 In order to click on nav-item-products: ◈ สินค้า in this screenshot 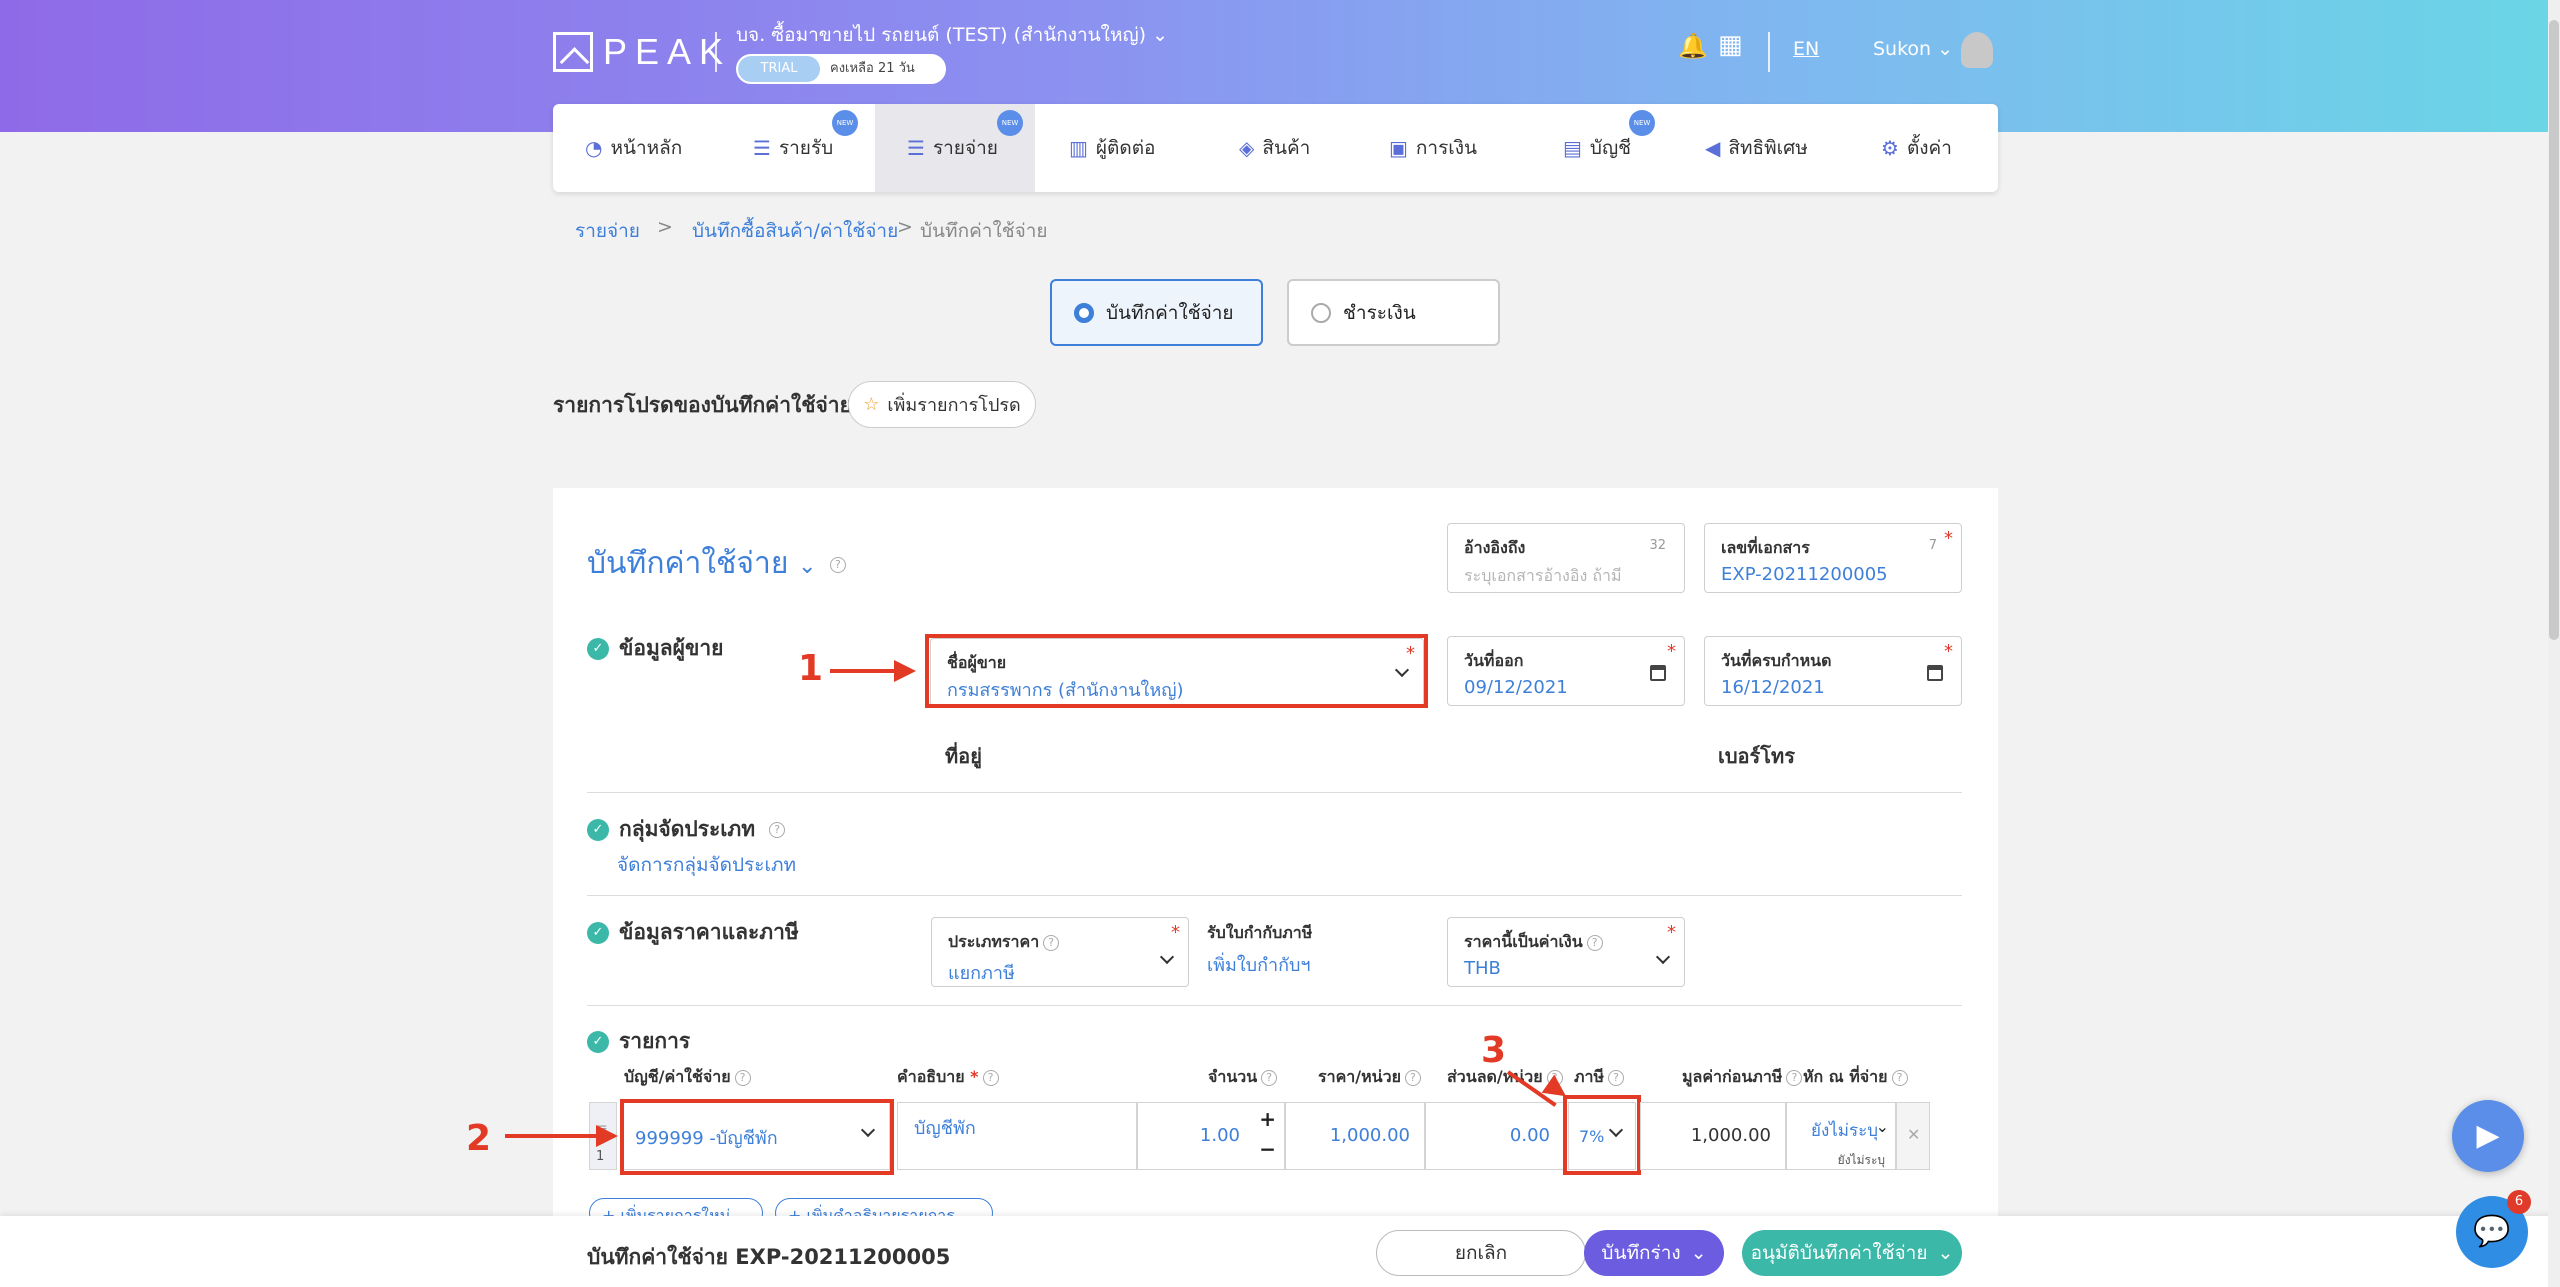, I will do `click(1274, 148)`.